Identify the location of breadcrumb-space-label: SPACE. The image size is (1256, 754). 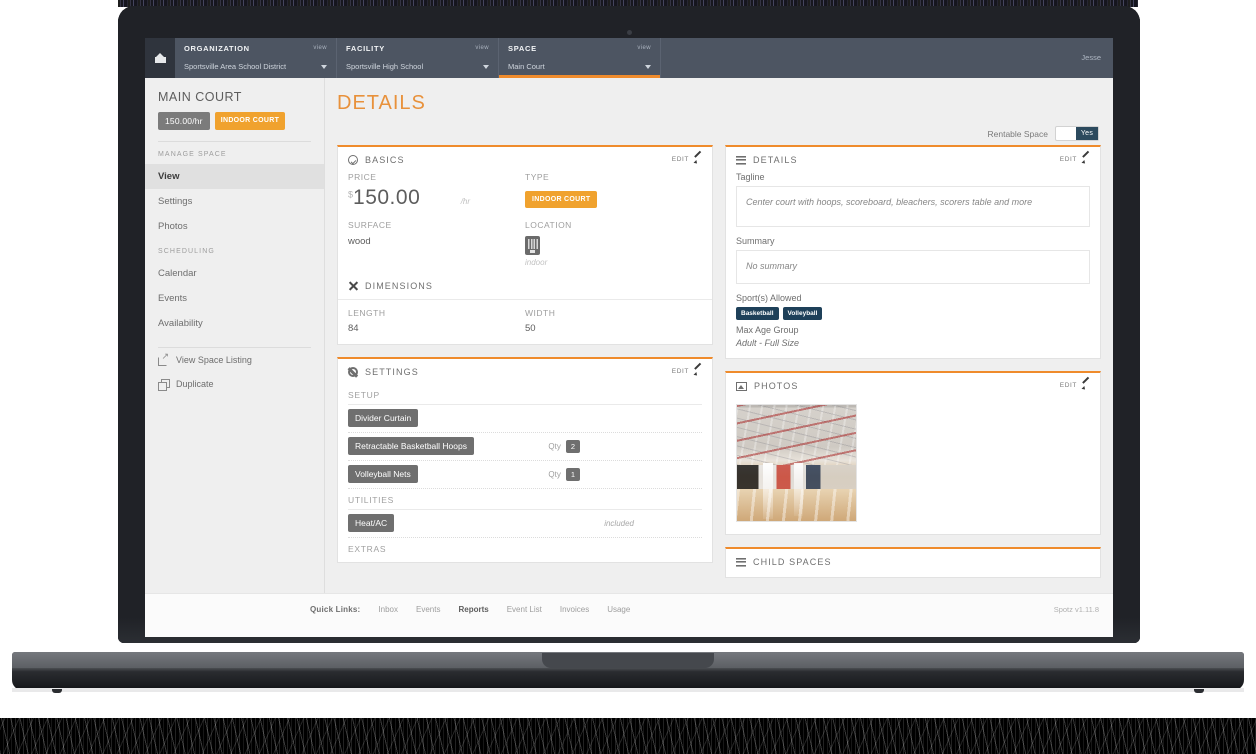
(522, 48).